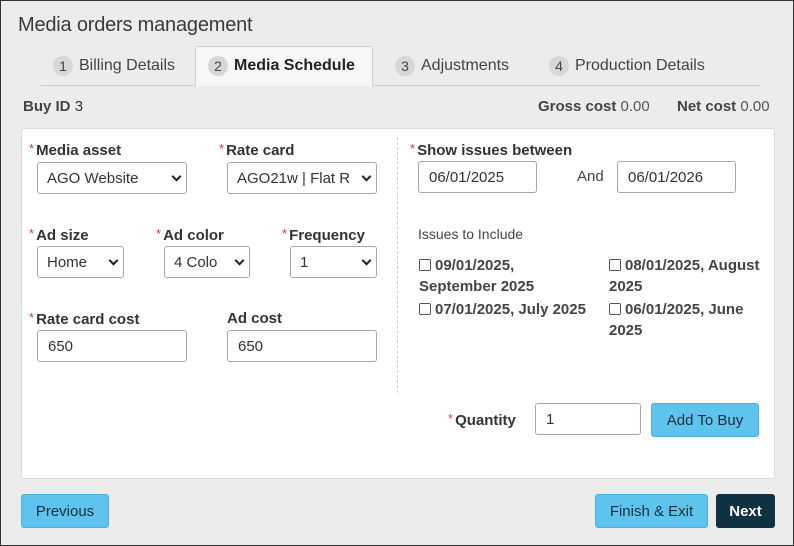 This screenshot has width=794, height=546. What do you see at coordinates (207, 262) in the screenshot?
I see `ad-color-select: 4 Colo` at bounding box center [207, 262].